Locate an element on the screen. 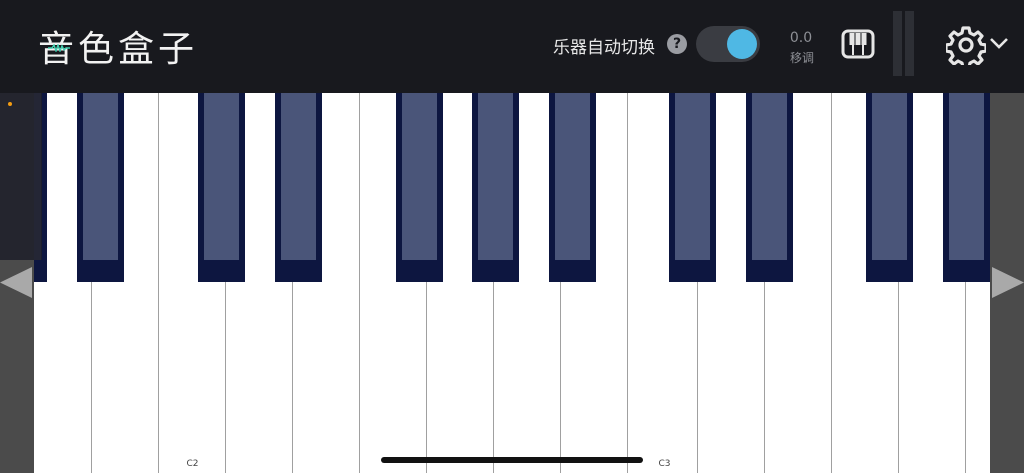 The image size is (1024, 473). transpose-label: 移调 is located at coordinates (802, 57).